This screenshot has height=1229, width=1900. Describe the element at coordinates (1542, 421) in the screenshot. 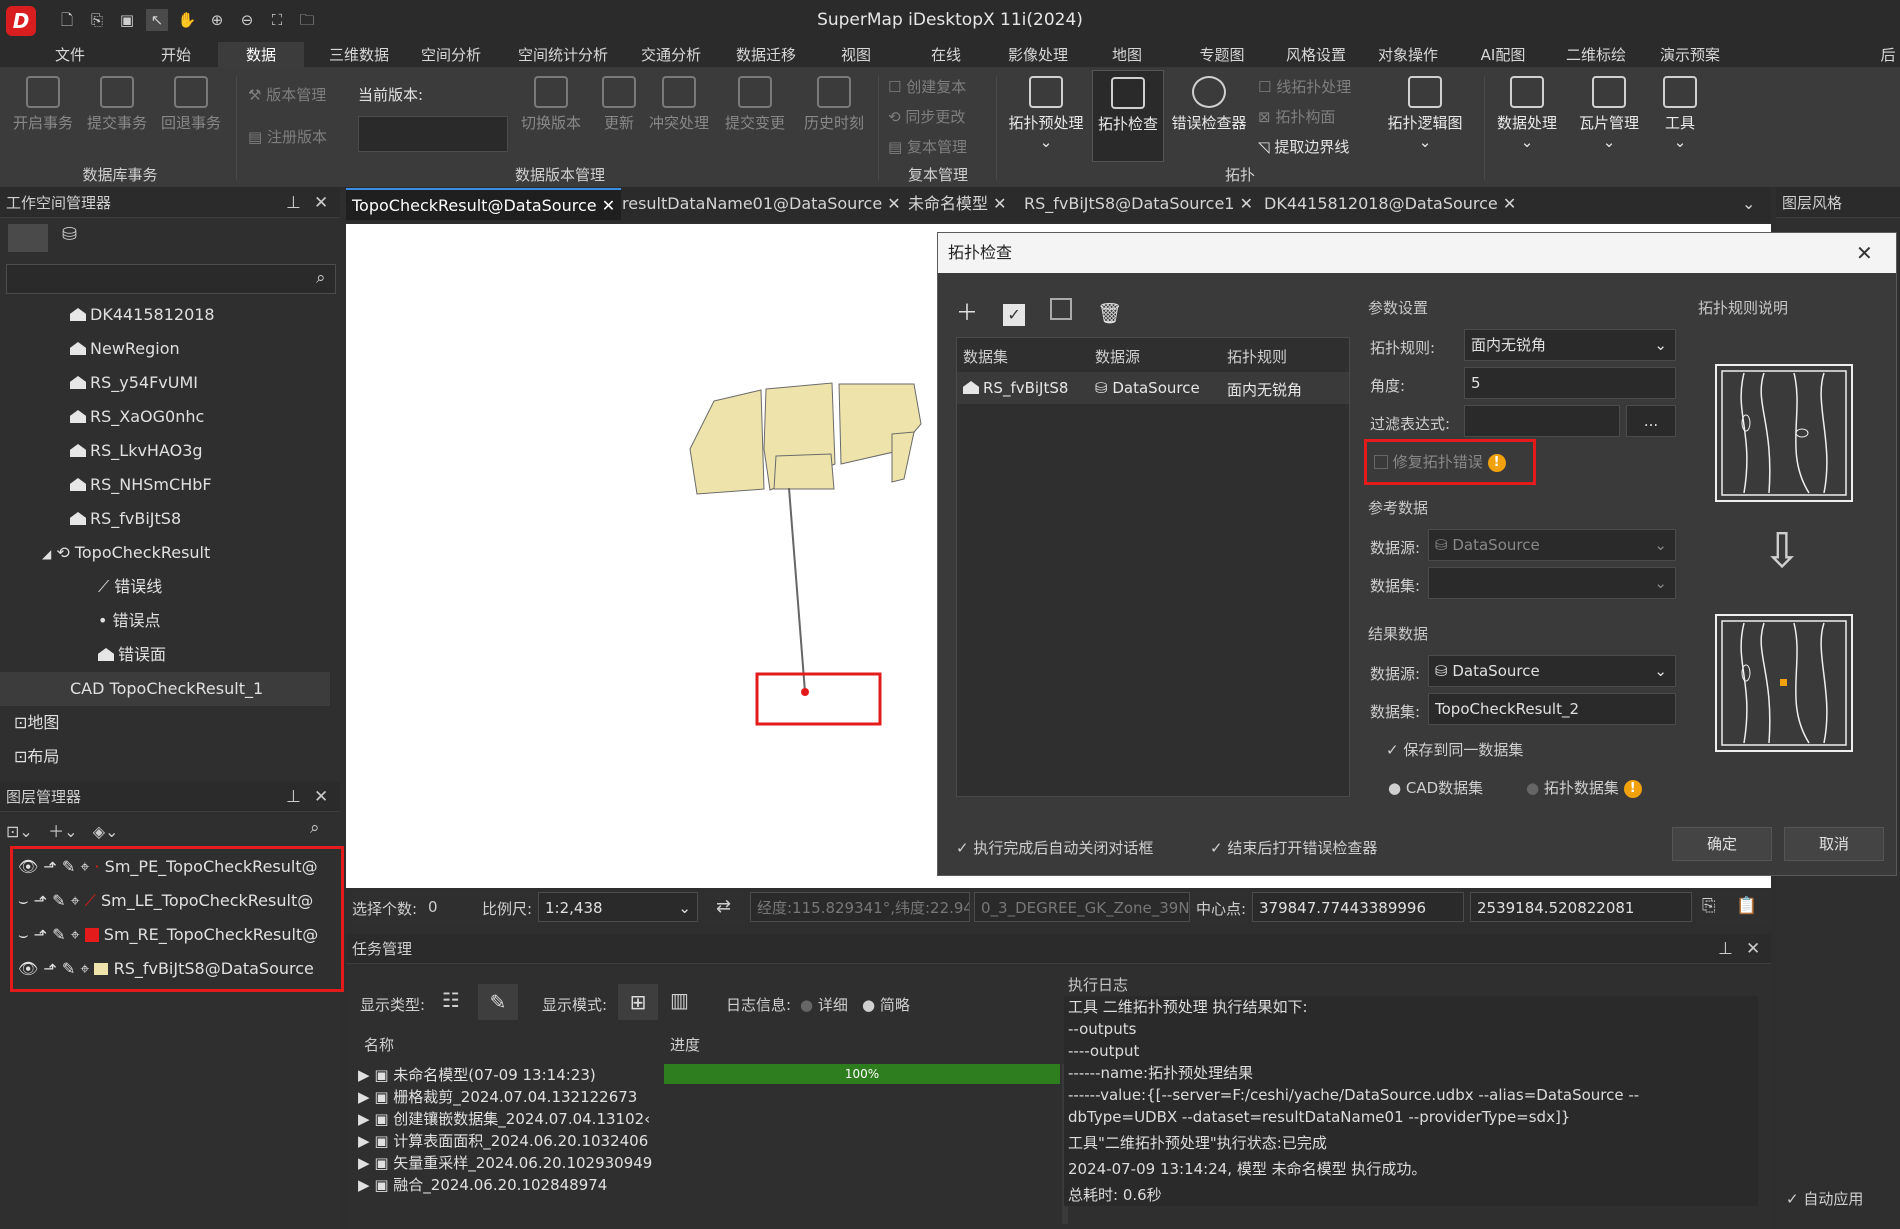

I see `filter-input` at that location.